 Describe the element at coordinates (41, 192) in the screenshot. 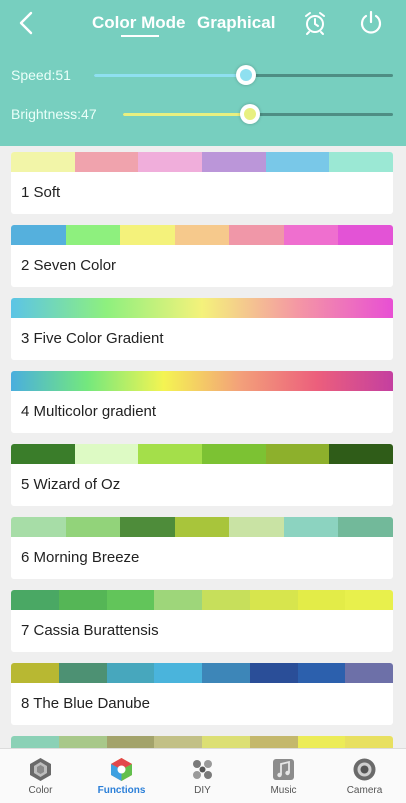

I see `mode-label: 1 Soft` at that location.